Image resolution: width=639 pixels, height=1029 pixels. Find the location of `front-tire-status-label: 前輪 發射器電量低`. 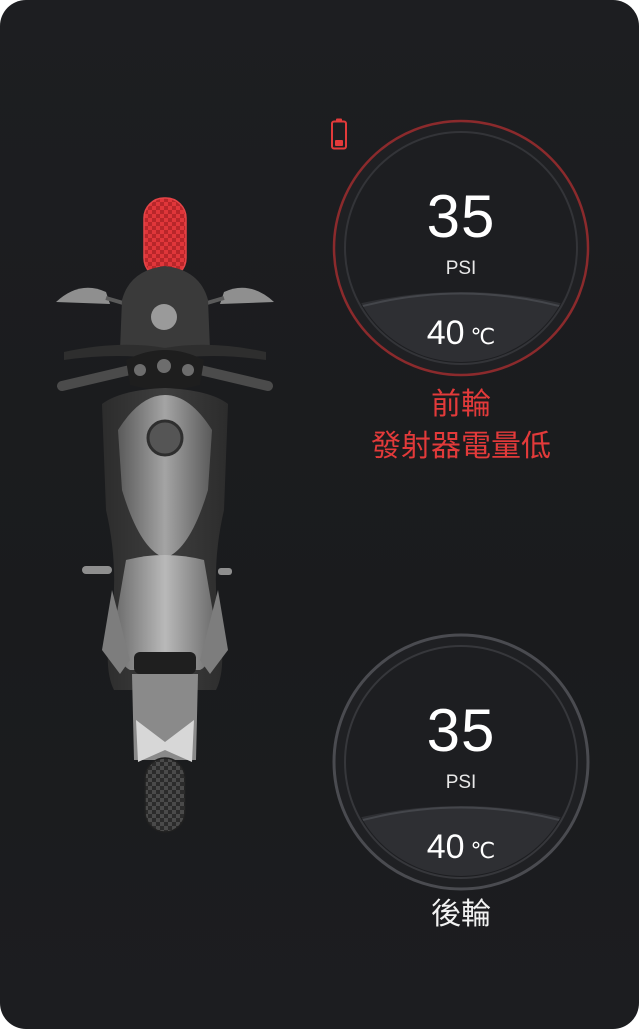

front-tire-status-label: 前輪 發射器電量低 is located at coordinates (461, 426).